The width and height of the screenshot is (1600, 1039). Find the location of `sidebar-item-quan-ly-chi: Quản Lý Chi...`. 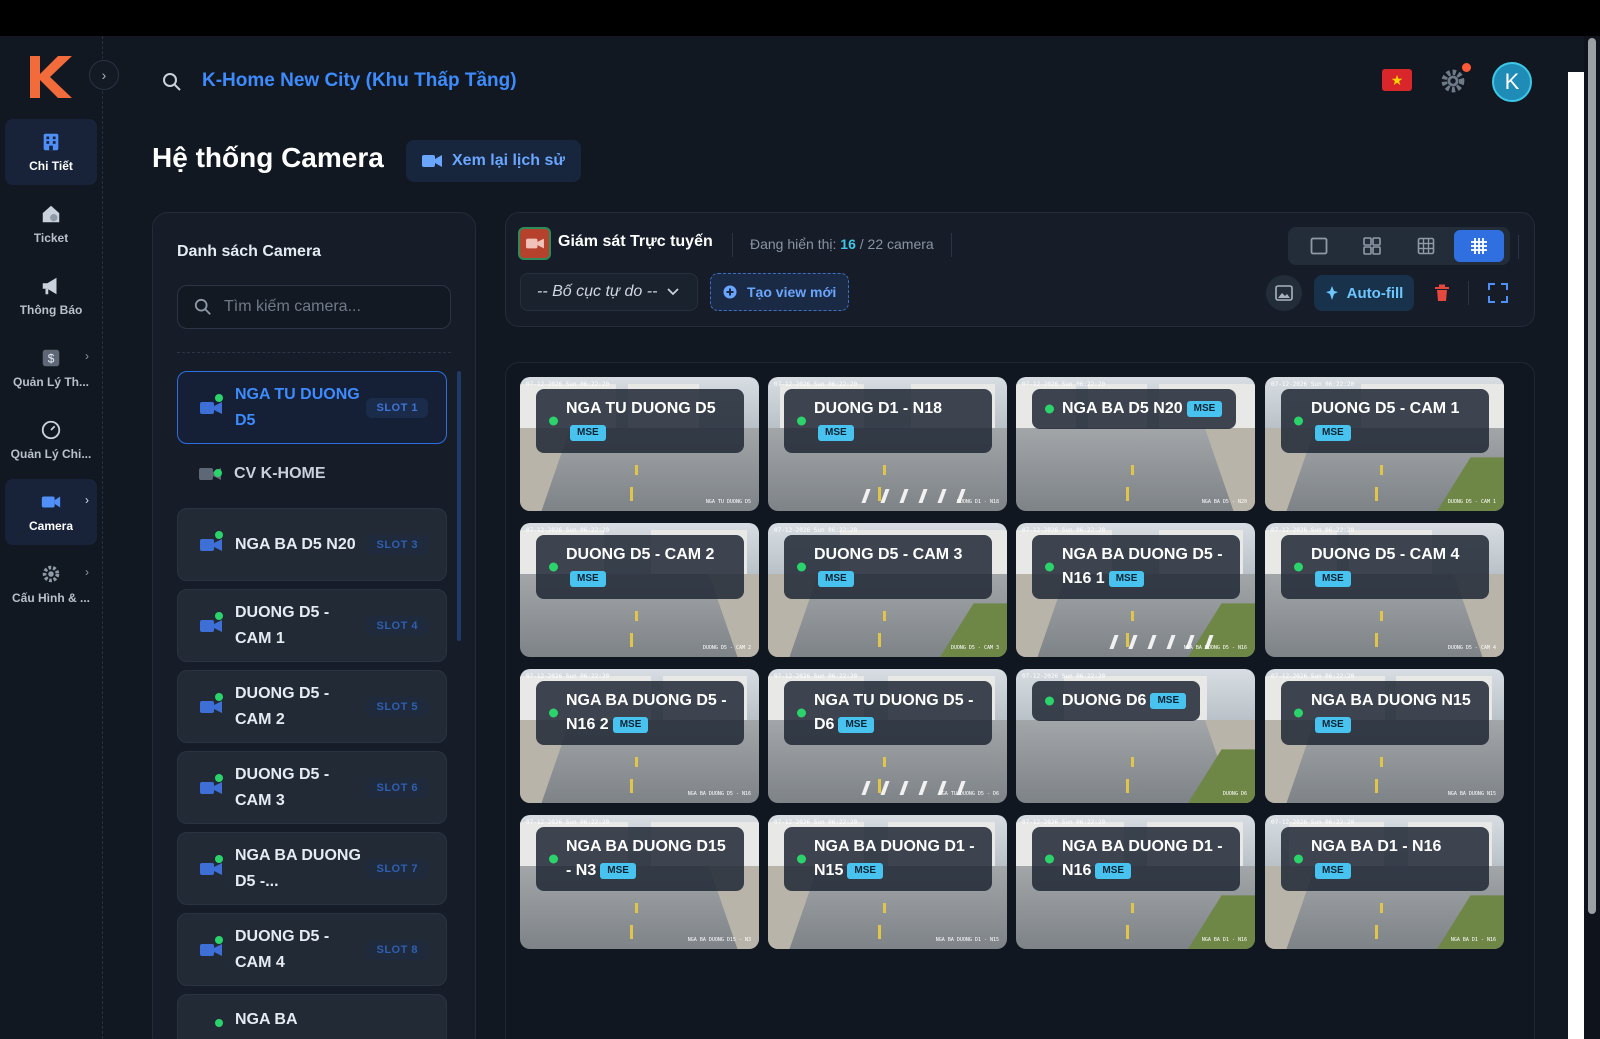

sidebar-item-quan-ly-chi: Quản Lý Chi... is located at coordinates (51, 440).